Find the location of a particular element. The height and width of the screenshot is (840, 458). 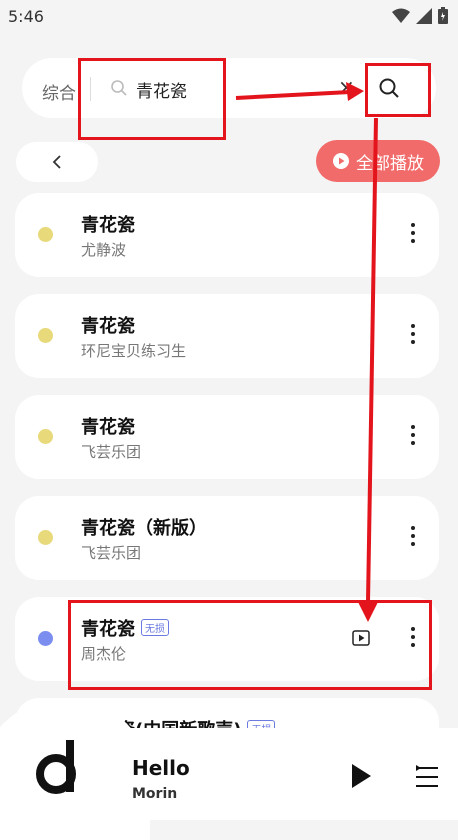

now-playing-artist: Morin is located at coordinates (155, 794).